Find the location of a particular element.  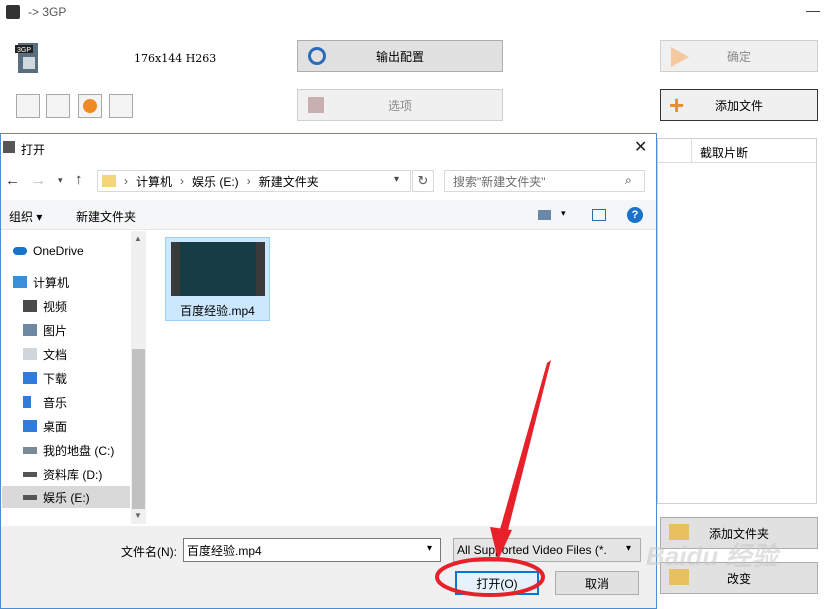

format-info: 176x144 H263 is located at coordinates (175, 58).